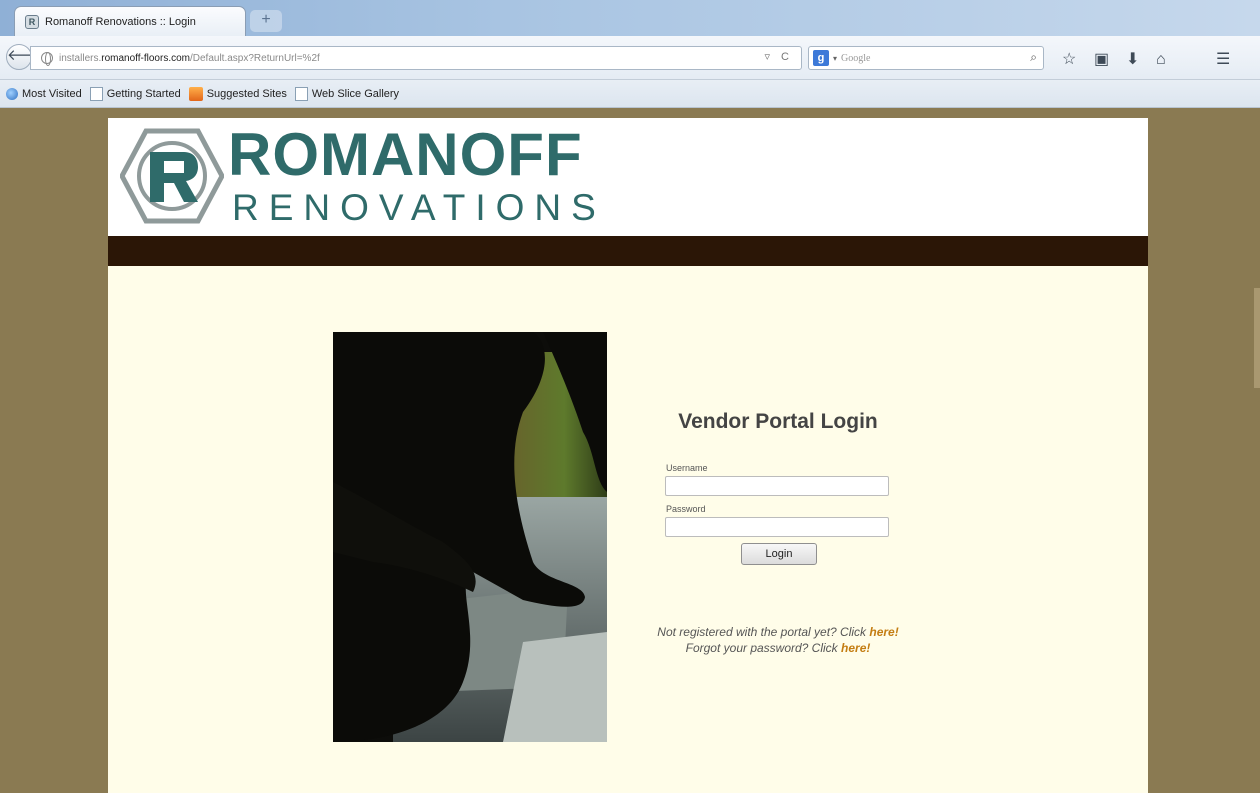 The image size is (1260, 793). What do you see at coordinates (778, 421) in the screenshot?
I see `login-title: Vendor Portal Login` at bounding box center [778, 421].